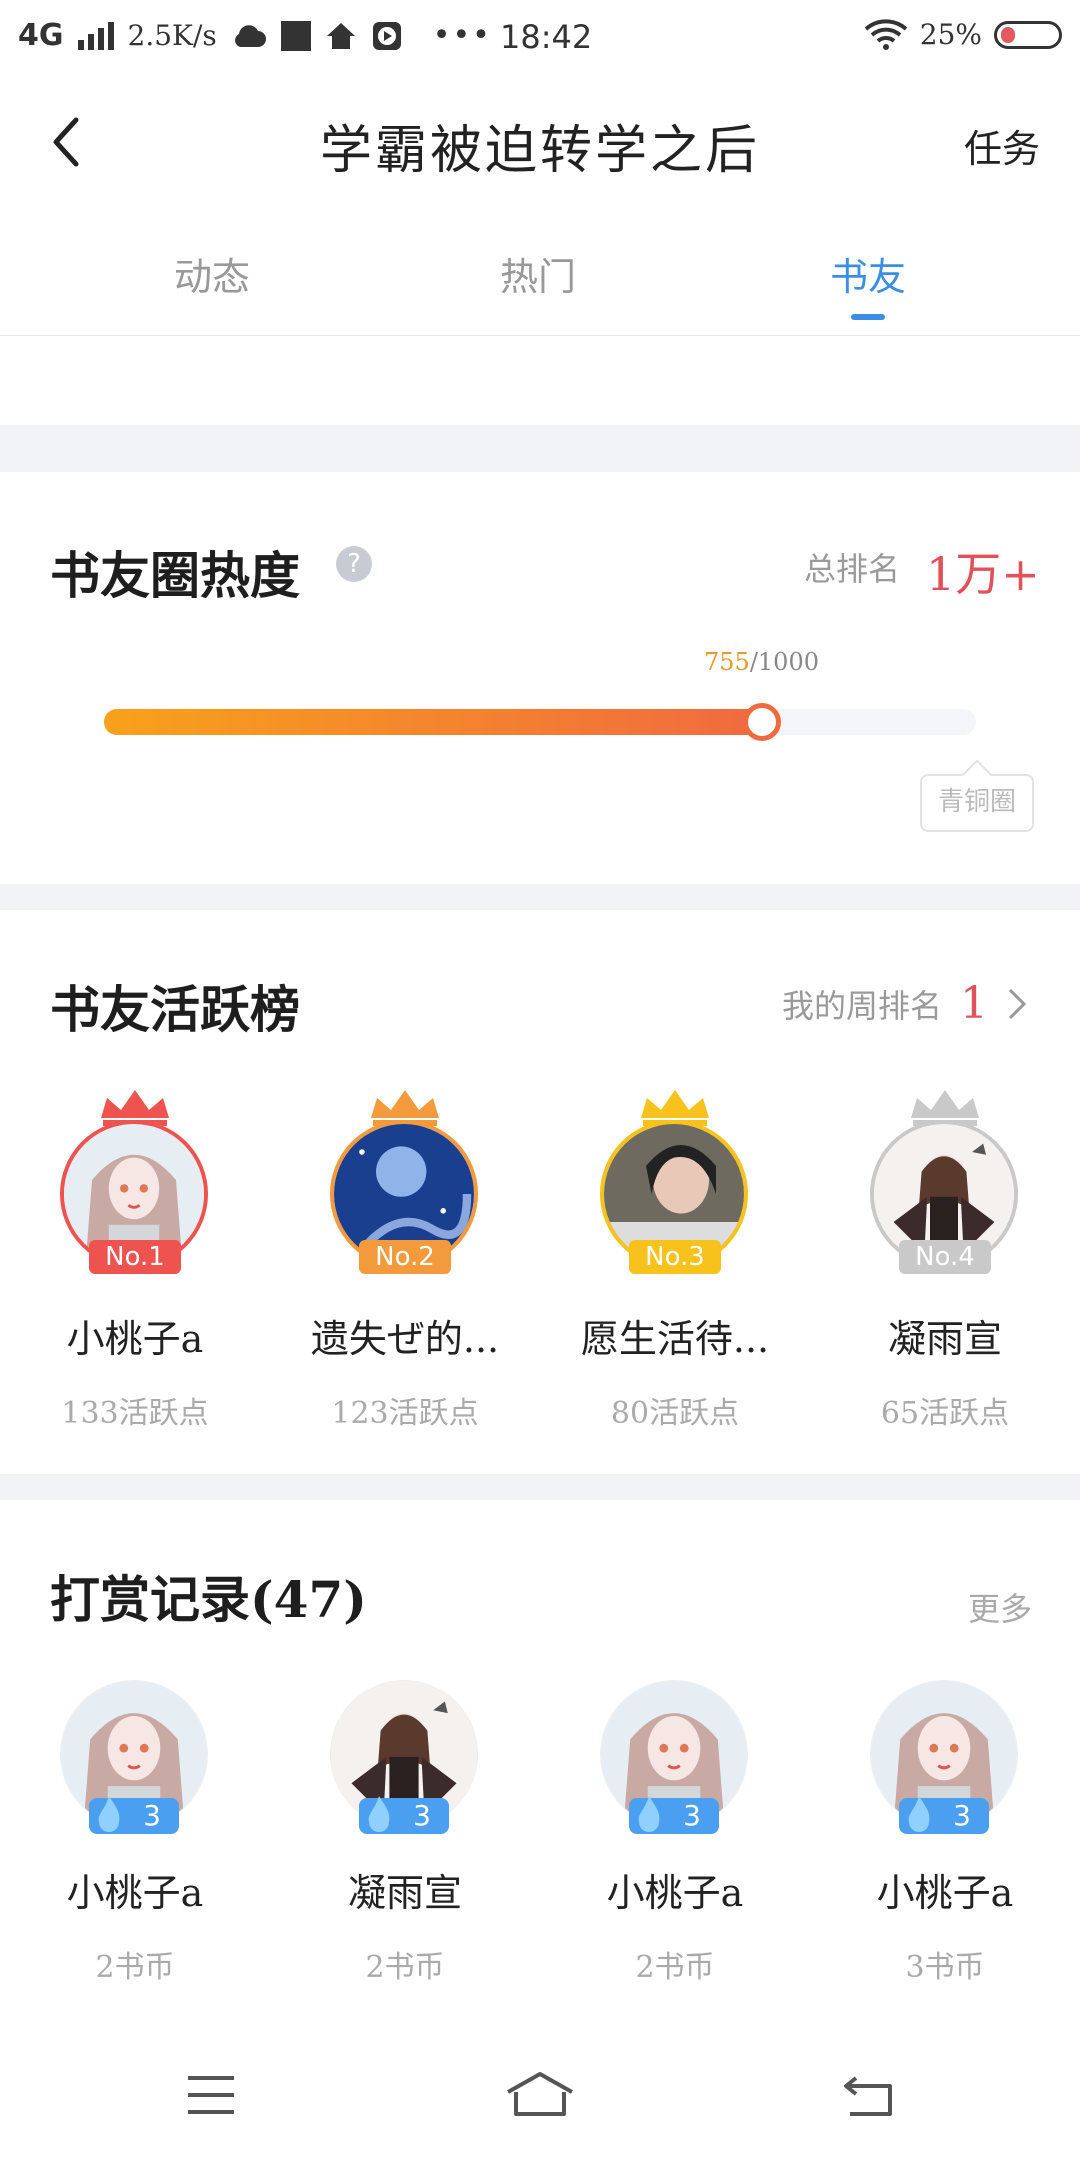 The height and width of the screenshot is (2160, 1080). Describe the element at coordinates (983, 574) in the screenshot. I see `total-rank-value: 1万+` at that location.